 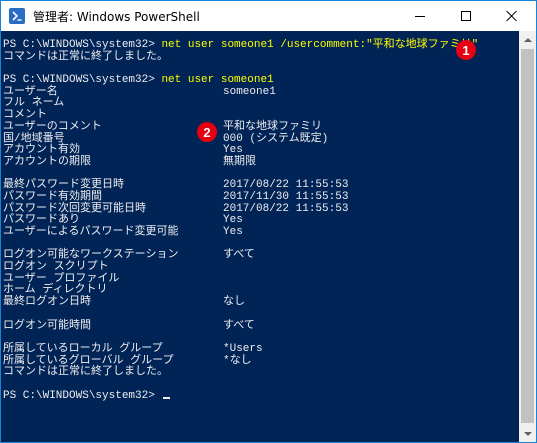 I want to click on user-property-row: パスワード次回変更可能日時 2017/08/22 11:55:53, so click(x=261, y=209).